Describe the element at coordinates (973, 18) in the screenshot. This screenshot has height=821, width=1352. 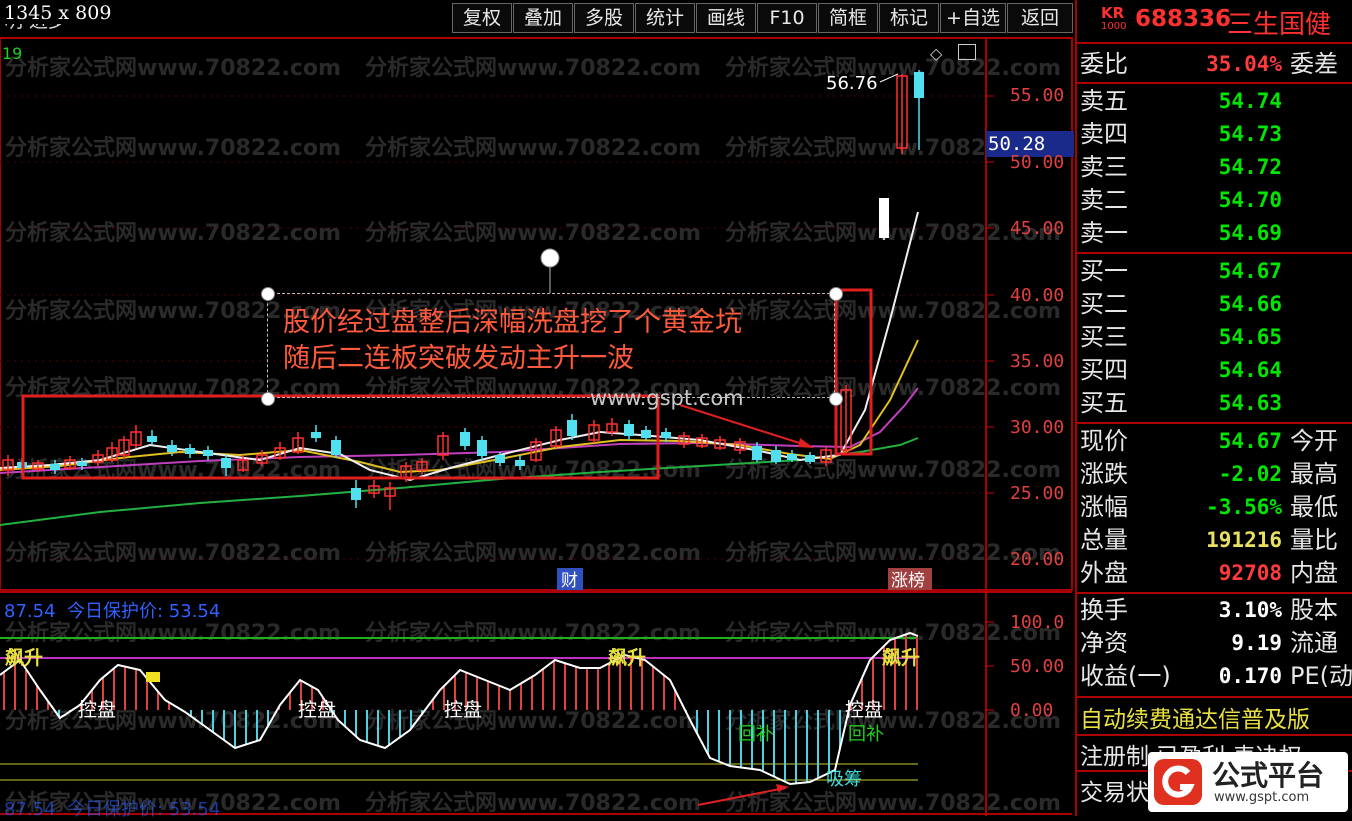
I see `add-watchlist-button: +自选` at that location.